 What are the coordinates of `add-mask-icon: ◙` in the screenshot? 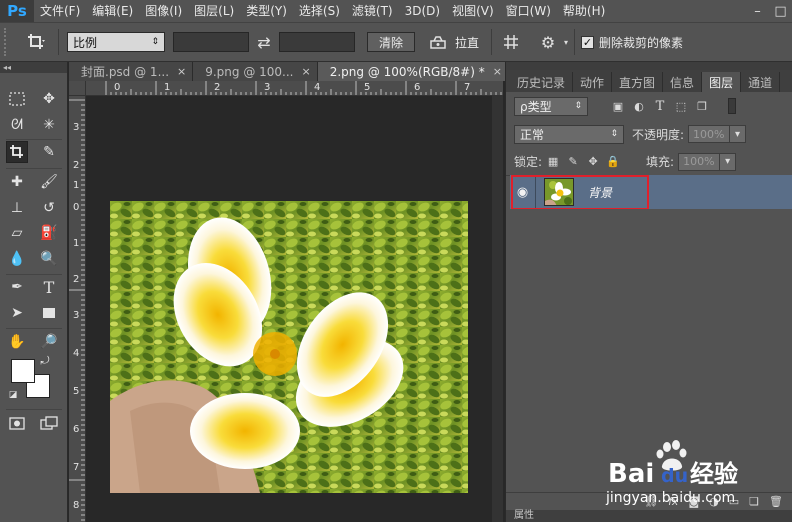 It's located at (693, 501).